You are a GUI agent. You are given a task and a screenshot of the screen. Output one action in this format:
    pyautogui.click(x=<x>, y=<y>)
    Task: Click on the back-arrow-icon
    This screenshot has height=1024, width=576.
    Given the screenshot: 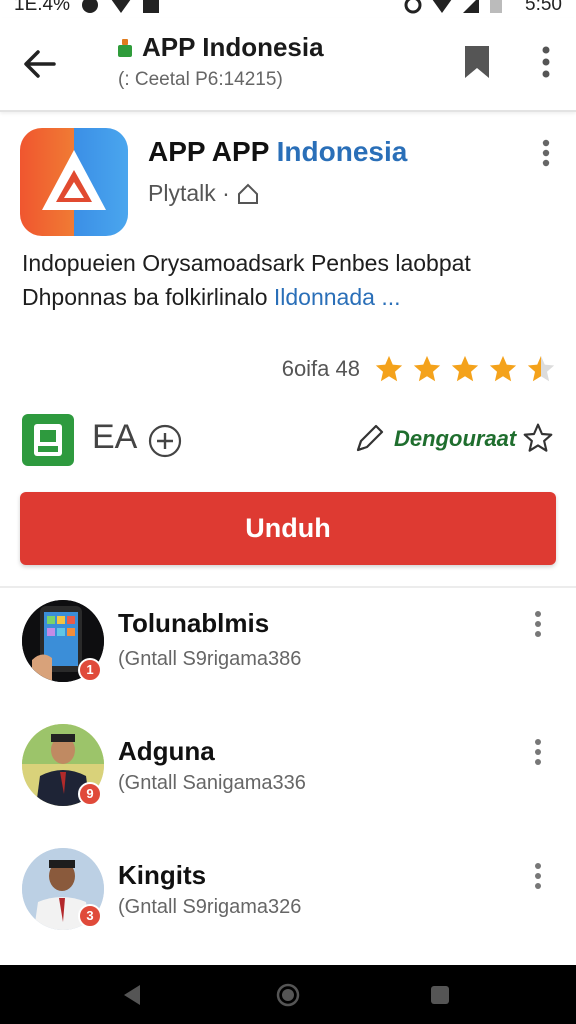 What is the action you would take?
    pyautogui.click(x=40, y=64)
    